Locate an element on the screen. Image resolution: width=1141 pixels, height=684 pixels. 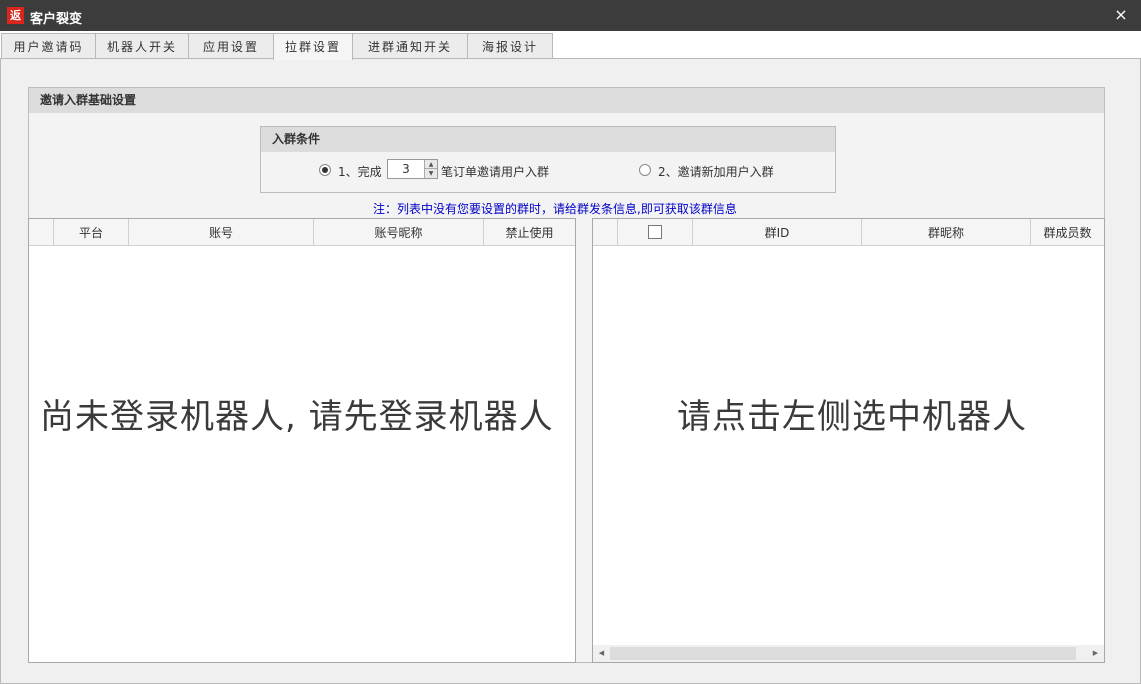
column-header-account-nickname: 账号昵称 is located at coordinates (399, 232).